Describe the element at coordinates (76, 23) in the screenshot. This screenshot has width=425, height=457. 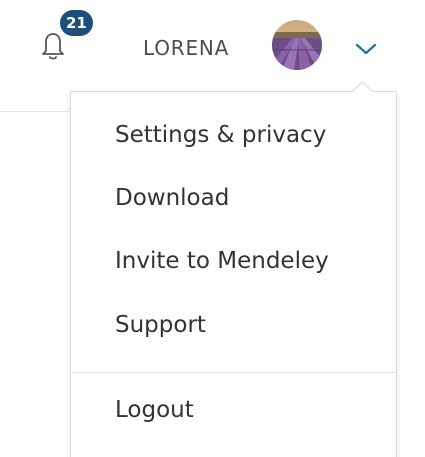
I see `notification-badge: 21` at that location.